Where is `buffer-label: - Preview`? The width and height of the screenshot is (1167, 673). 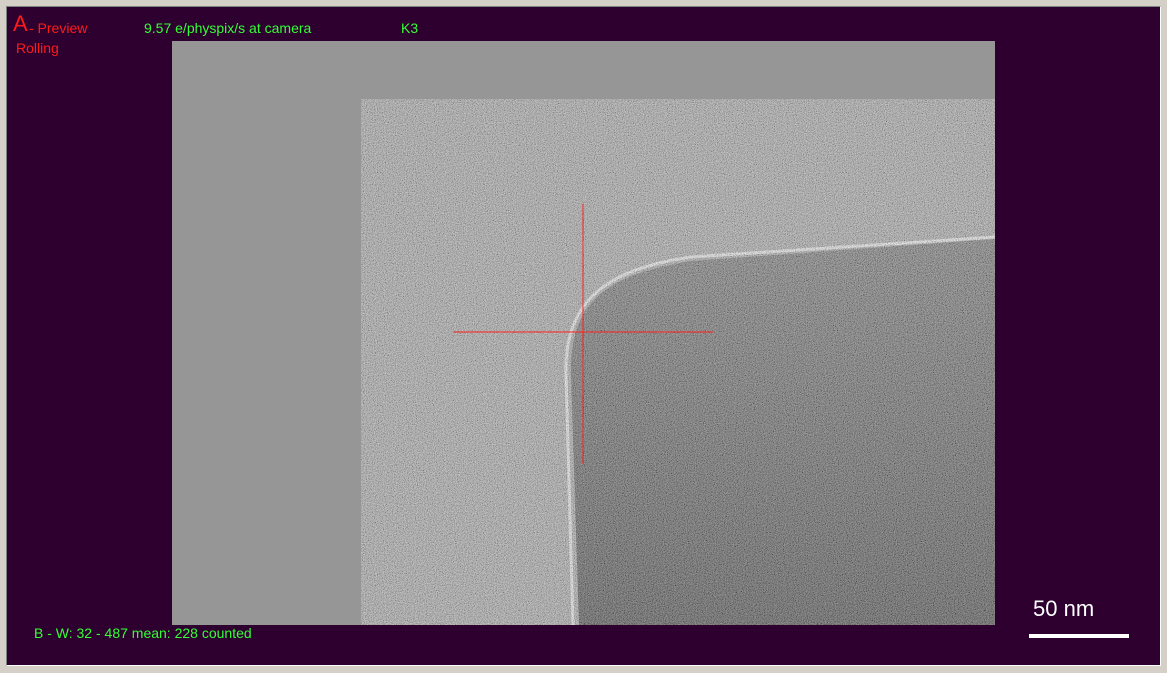
buffer-label: - Preview is located at coordinates (58, 28).